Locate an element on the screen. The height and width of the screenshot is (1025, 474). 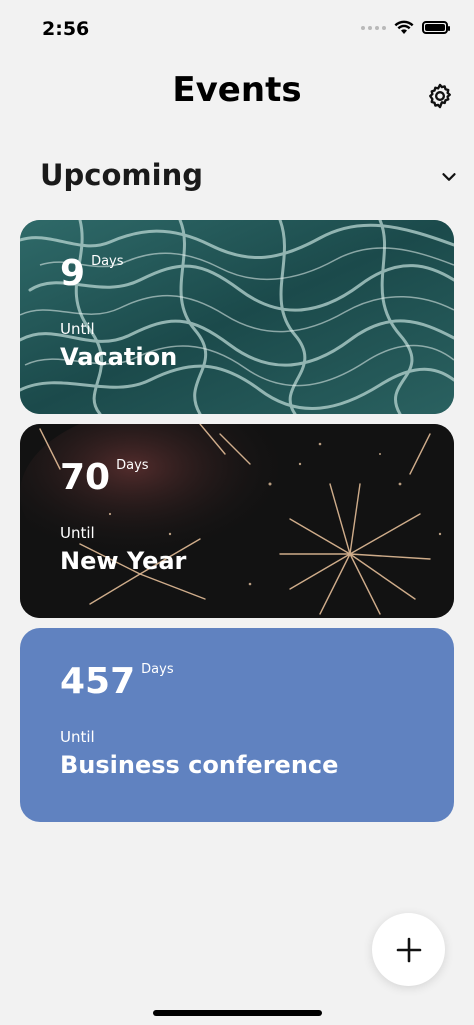
home-indicator is located at coordinates (237, 1013).